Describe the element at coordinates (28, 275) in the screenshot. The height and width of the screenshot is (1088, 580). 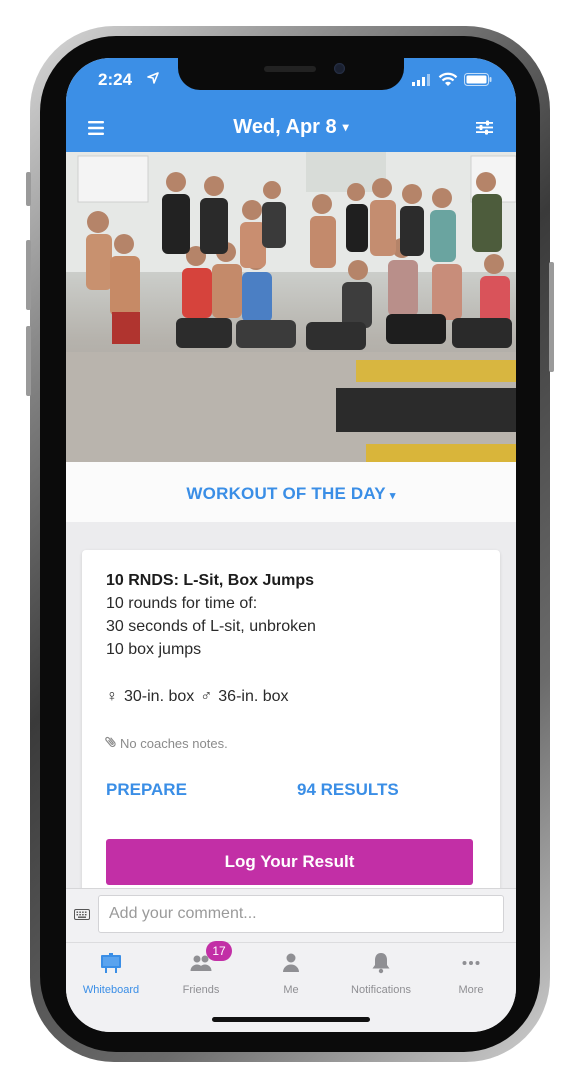
I see `volume-up-button` at that location.